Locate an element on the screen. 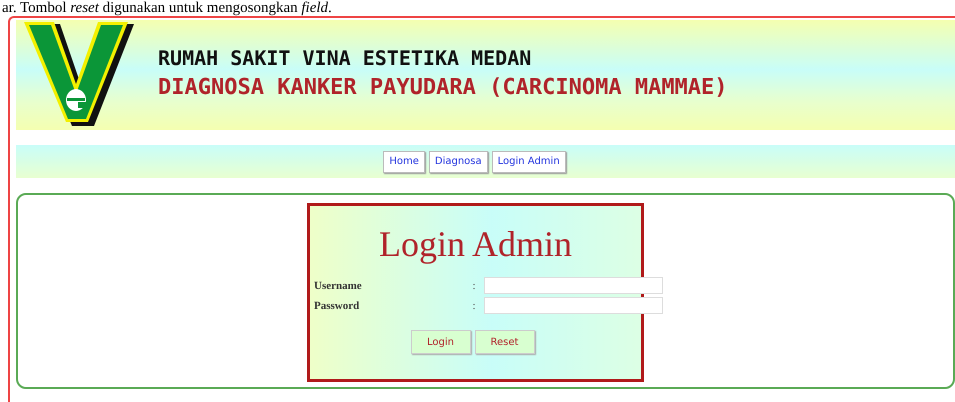 This screenshot has height=402, width=955. form-button: Reset is located at coordinates (504, 342).